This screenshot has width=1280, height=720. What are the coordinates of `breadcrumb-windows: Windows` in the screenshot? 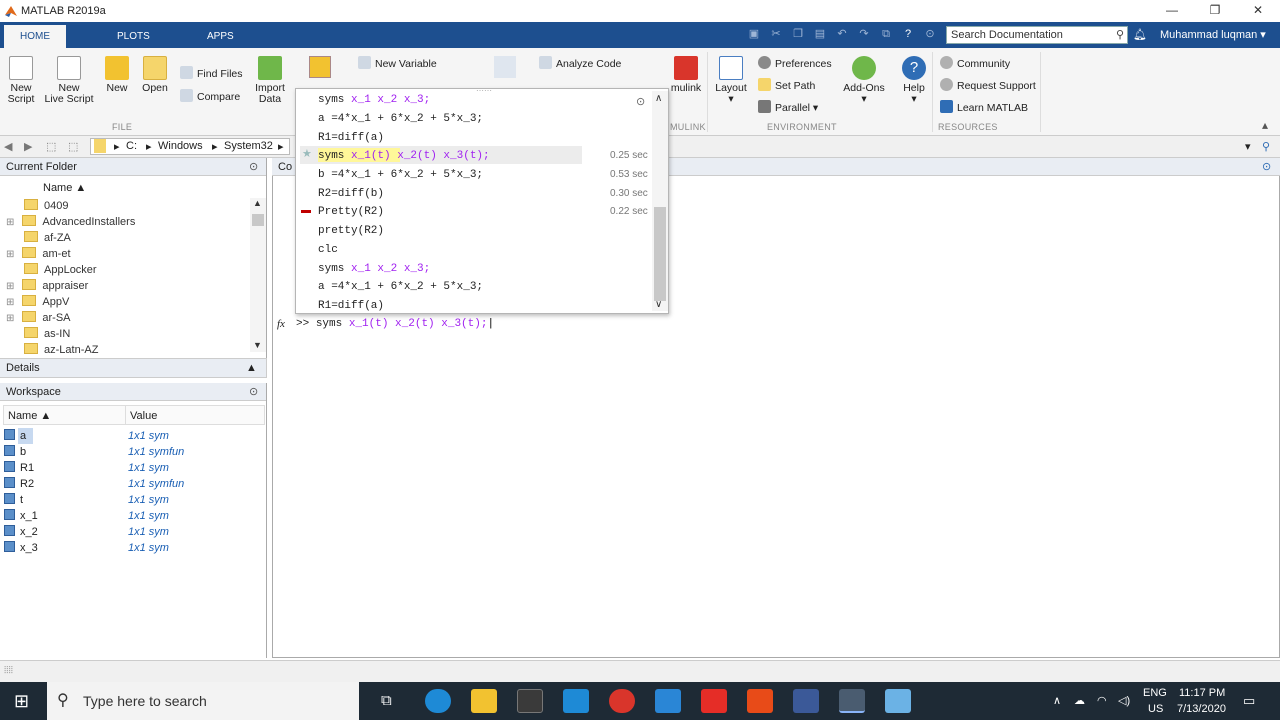 It's located at (180, 146).